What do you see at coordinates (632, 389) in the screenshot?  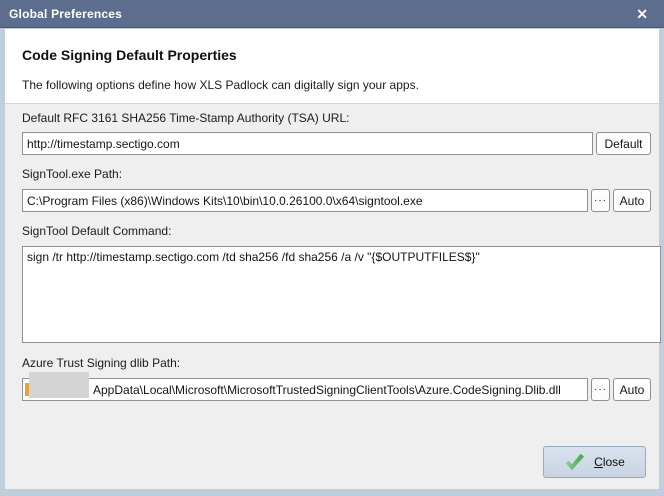 I see `azure-auto-button: Auto` at bounding box center [632, 389].